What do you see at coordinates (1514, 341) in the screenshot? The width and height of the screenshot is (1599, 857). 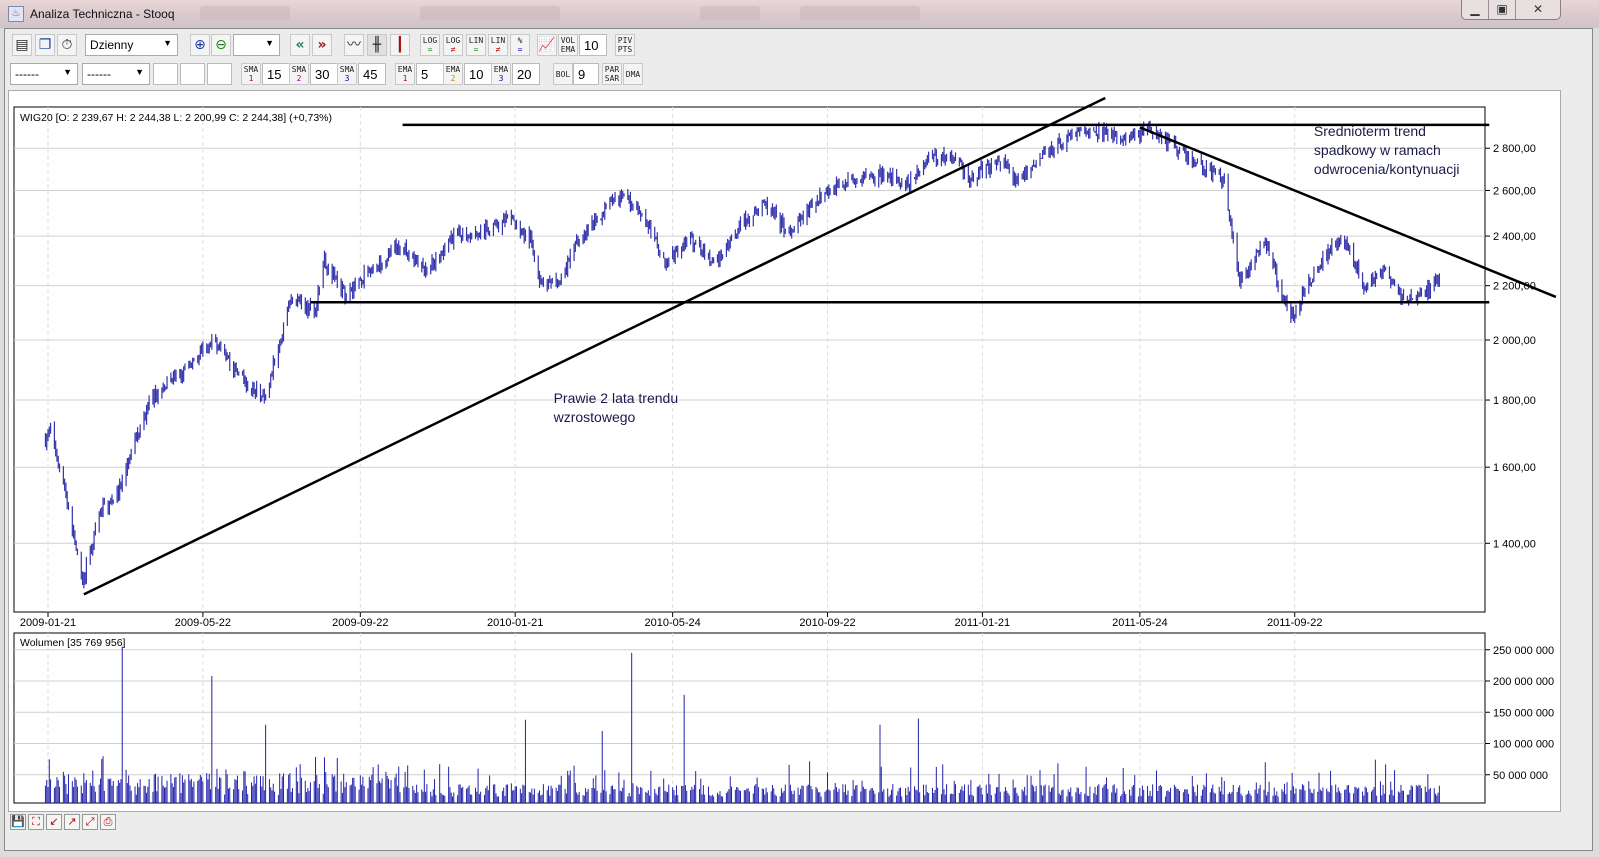 I see `y-tick-label: 2 000,00` at bounding box center [1514, 341].